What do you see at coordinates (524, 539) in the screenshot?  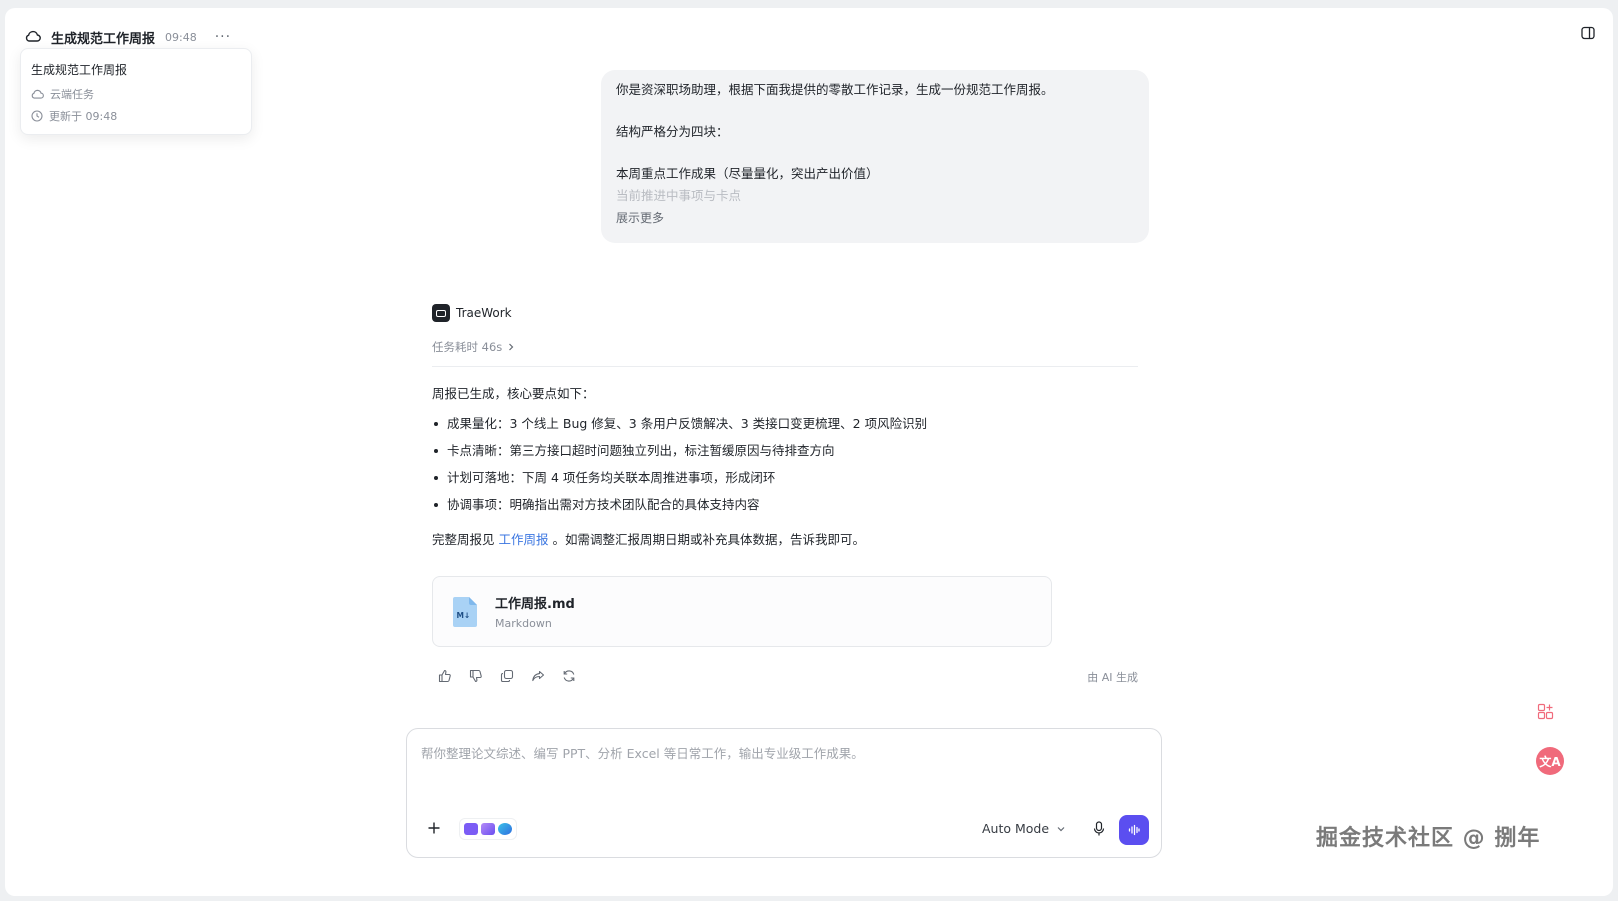 I see `report-link: 工作周报` at bounding box center [524, 539].